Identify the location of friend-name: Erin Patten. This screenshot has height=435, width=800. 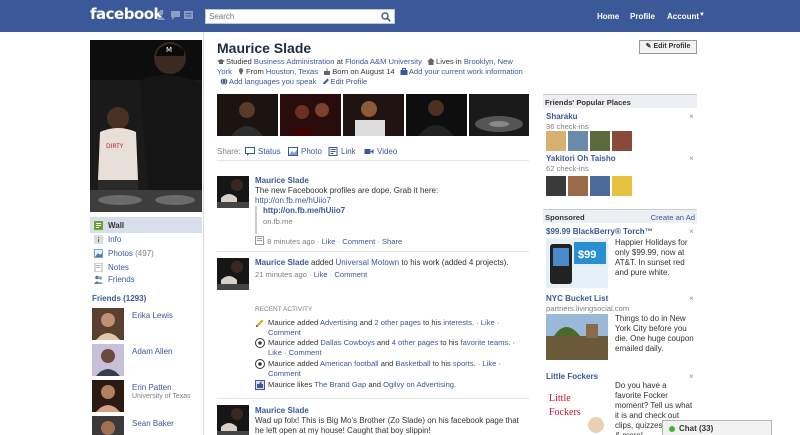
(152, 387).